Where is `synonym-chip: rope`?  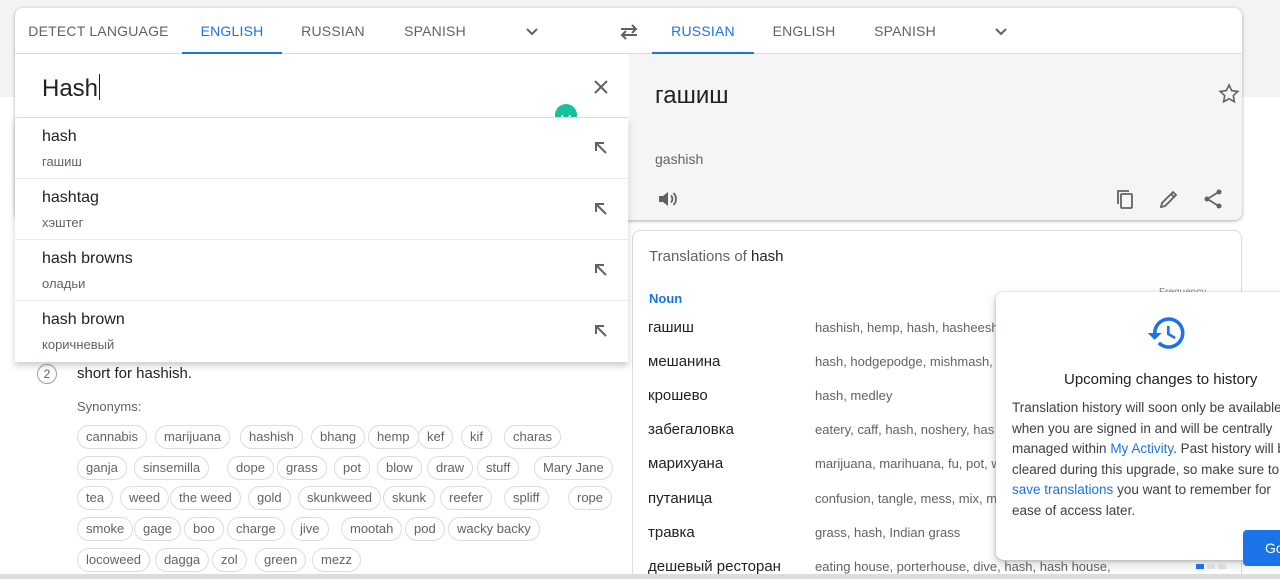
synonym-chip: rope is located at coordinates (590, 498).